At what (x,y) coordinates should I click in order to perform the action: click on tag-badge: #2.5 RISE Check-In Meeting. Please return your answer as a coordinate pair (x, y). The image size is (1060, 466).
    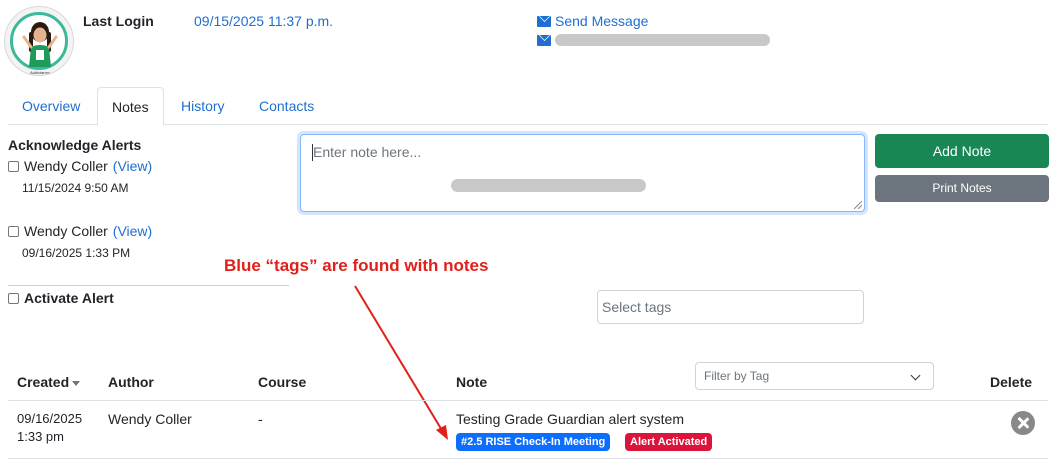
    Looking at the image, I should click on (533, 442).